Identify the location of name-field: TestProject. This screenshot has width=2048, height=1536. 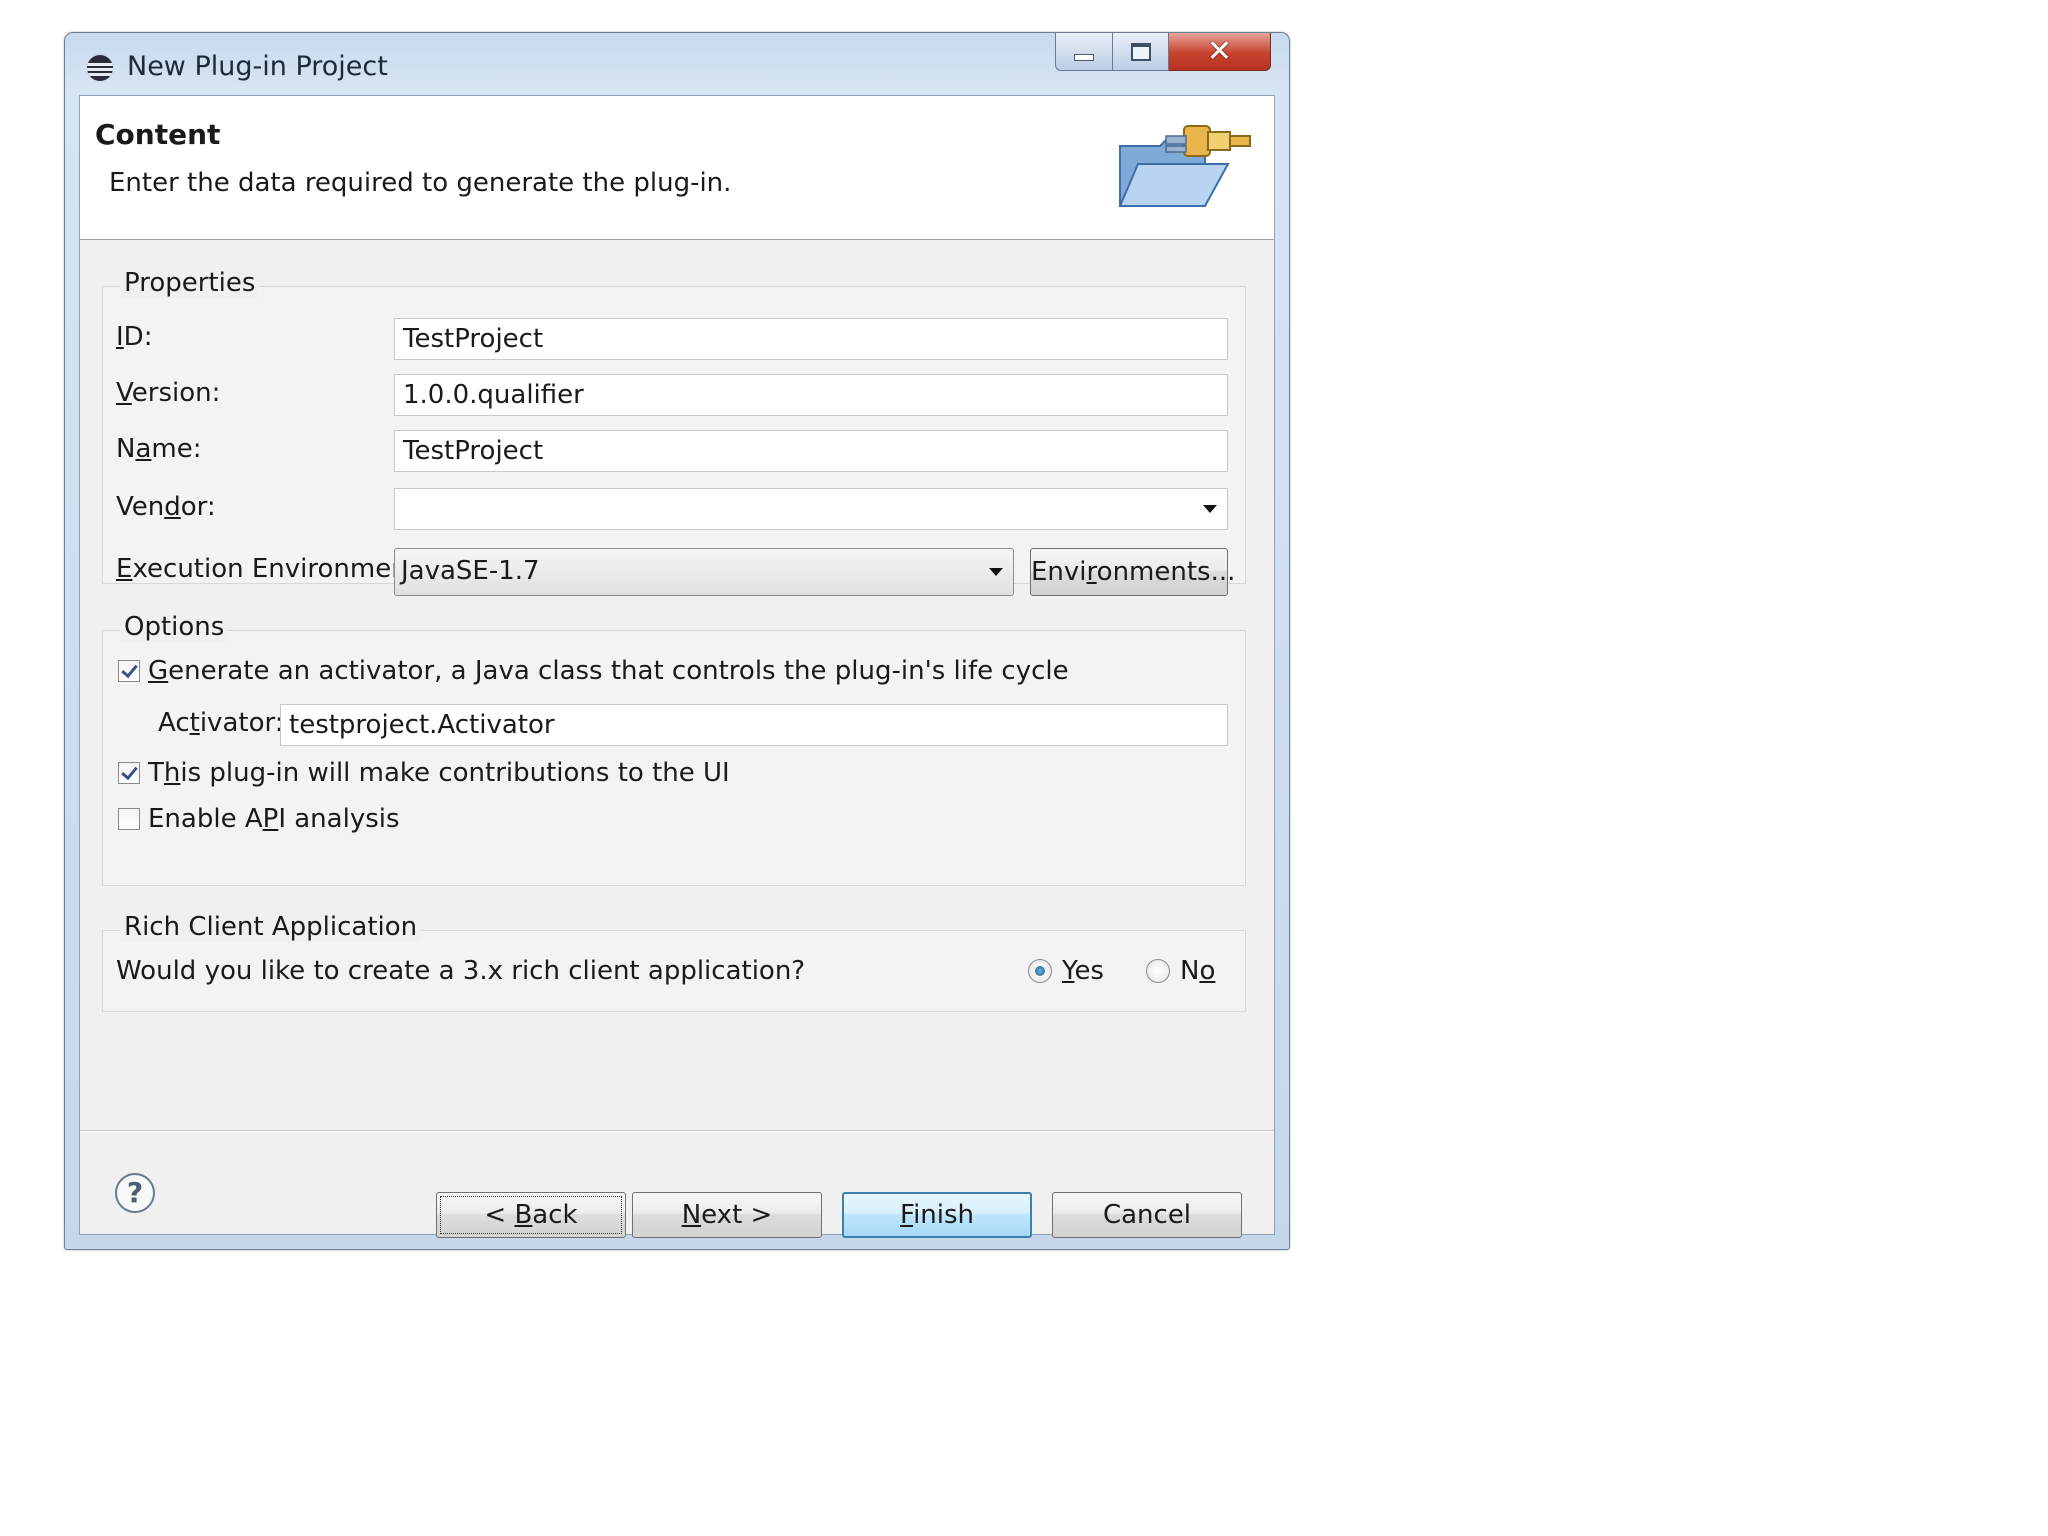
(811, 451).